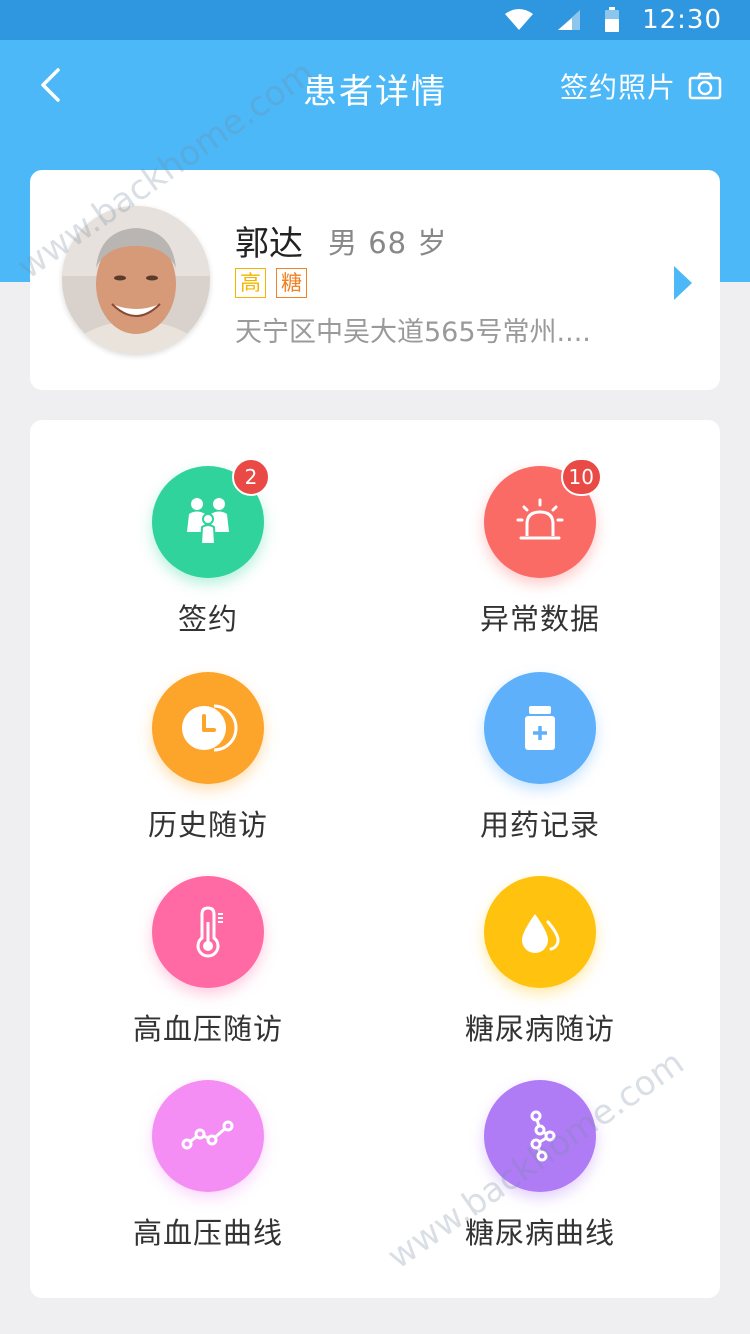  I want to click on caret-right-icon, so click(683, 283).